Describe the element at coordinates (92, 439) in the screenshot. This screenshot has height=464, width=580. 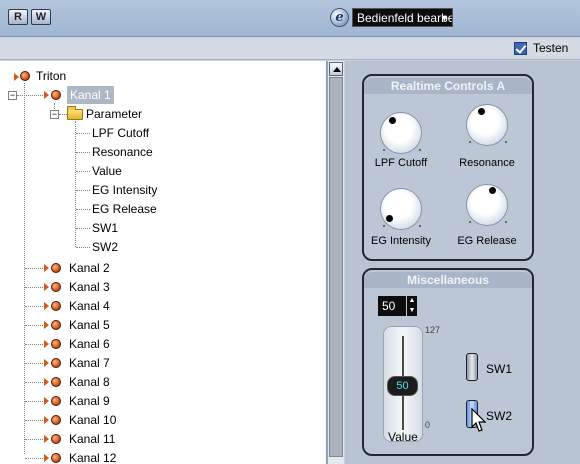
I see `tree-item-channel: Kanal 11` at that location.